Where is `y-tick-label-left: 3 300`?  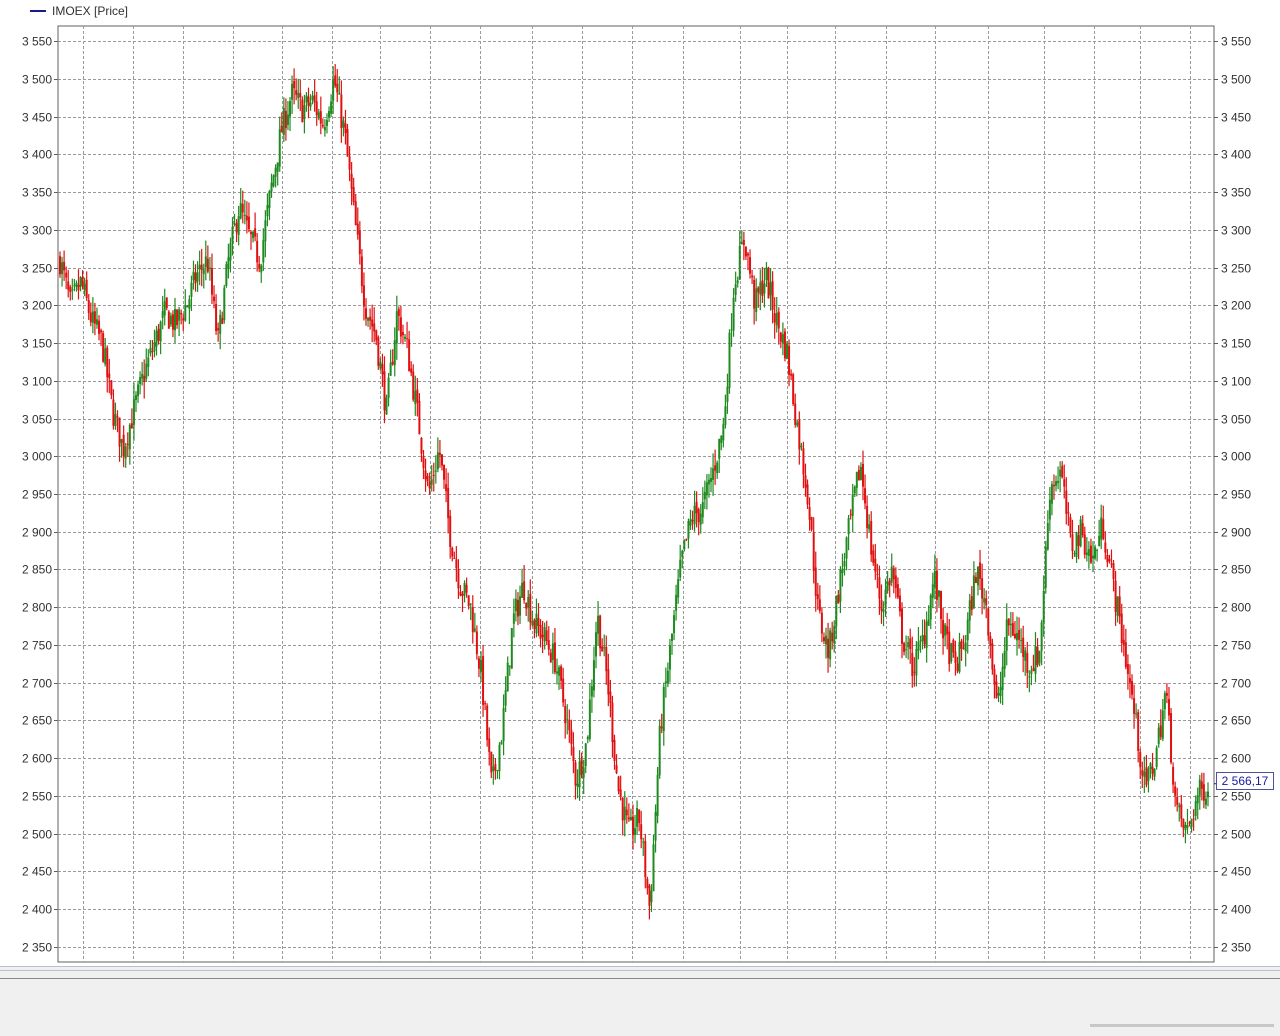
y-tick-label-left: 3 300 is located at coordinates (37, 231).